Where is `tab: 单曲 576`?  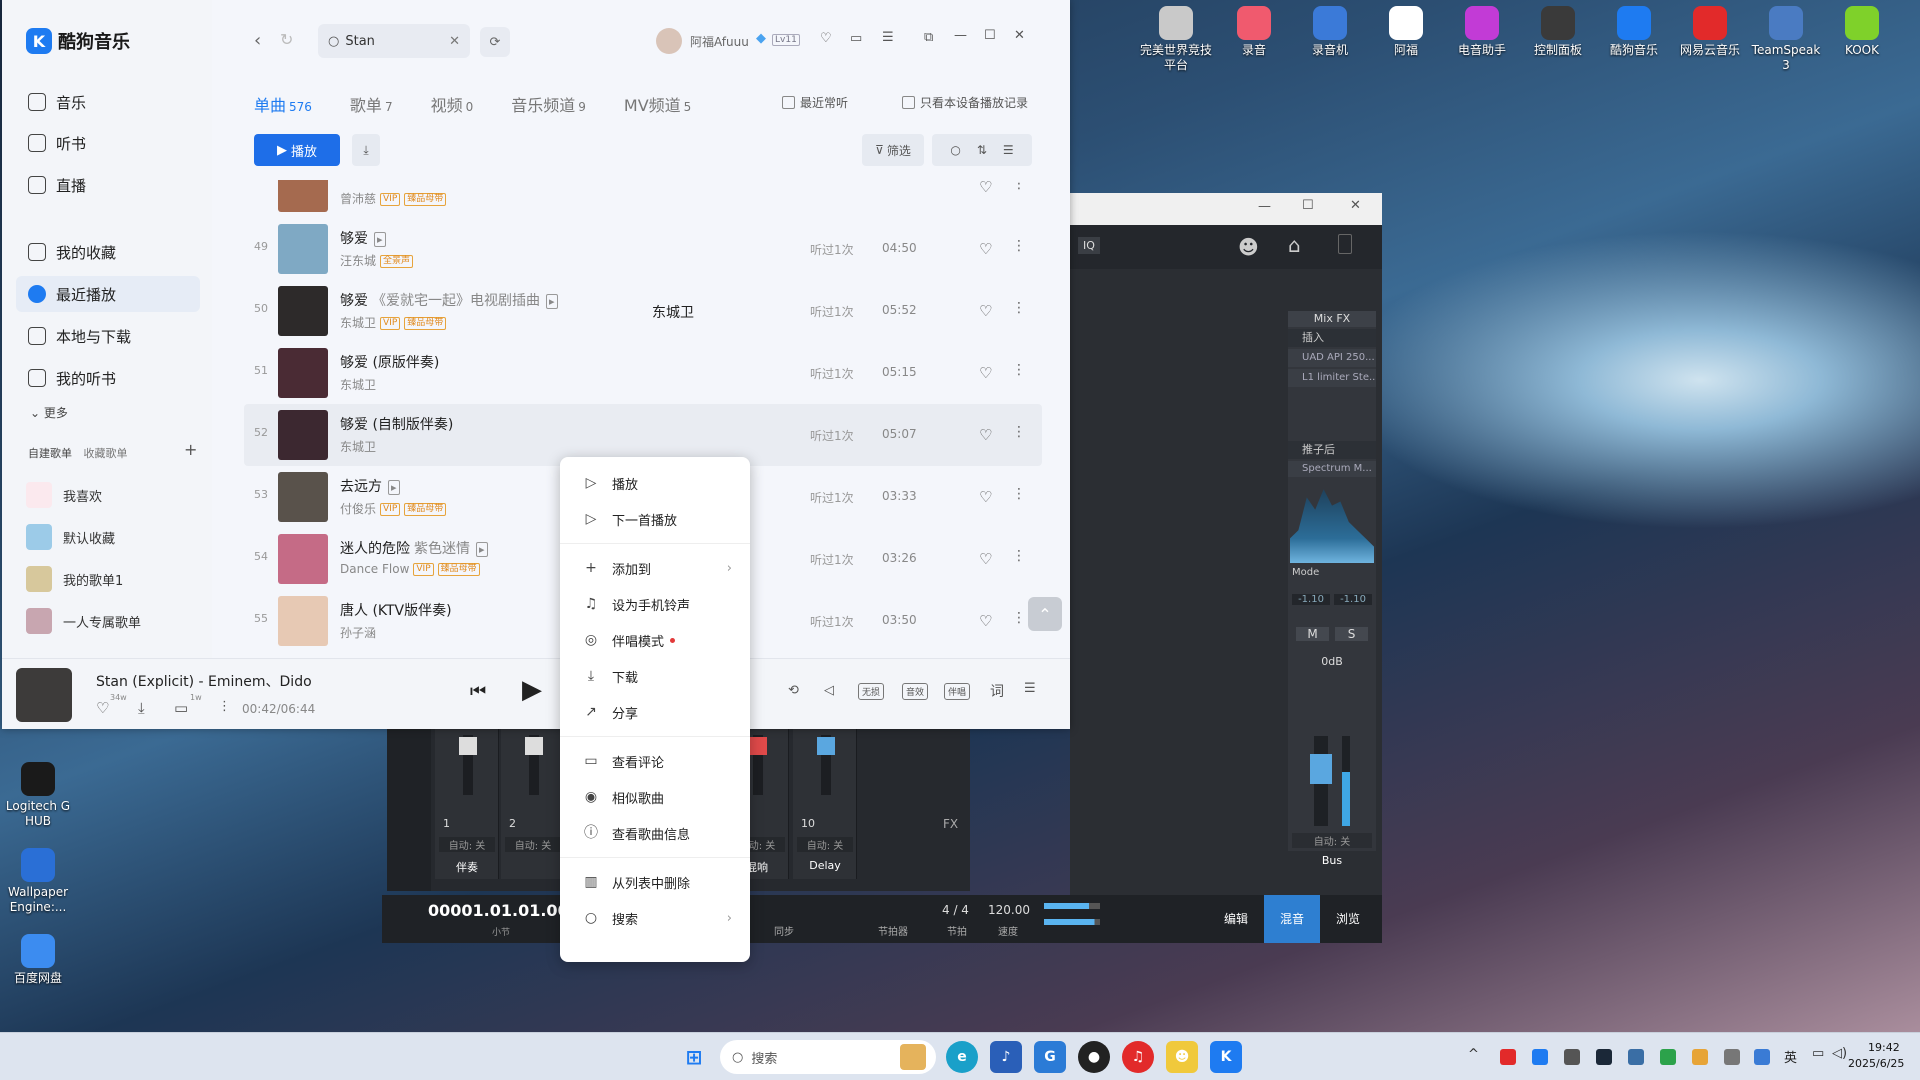 tab: 单曲 576 is located at coordinates (283, 104).